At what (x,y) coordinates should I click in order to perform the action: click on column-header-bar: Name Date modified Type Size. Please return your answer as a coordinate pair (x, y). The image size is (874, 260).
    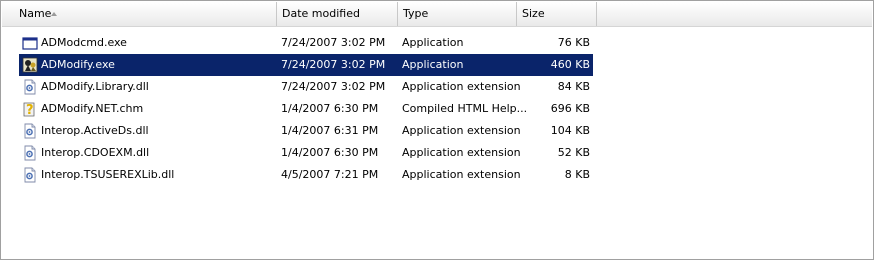
    Looking at the image, I should click on (437, 14).